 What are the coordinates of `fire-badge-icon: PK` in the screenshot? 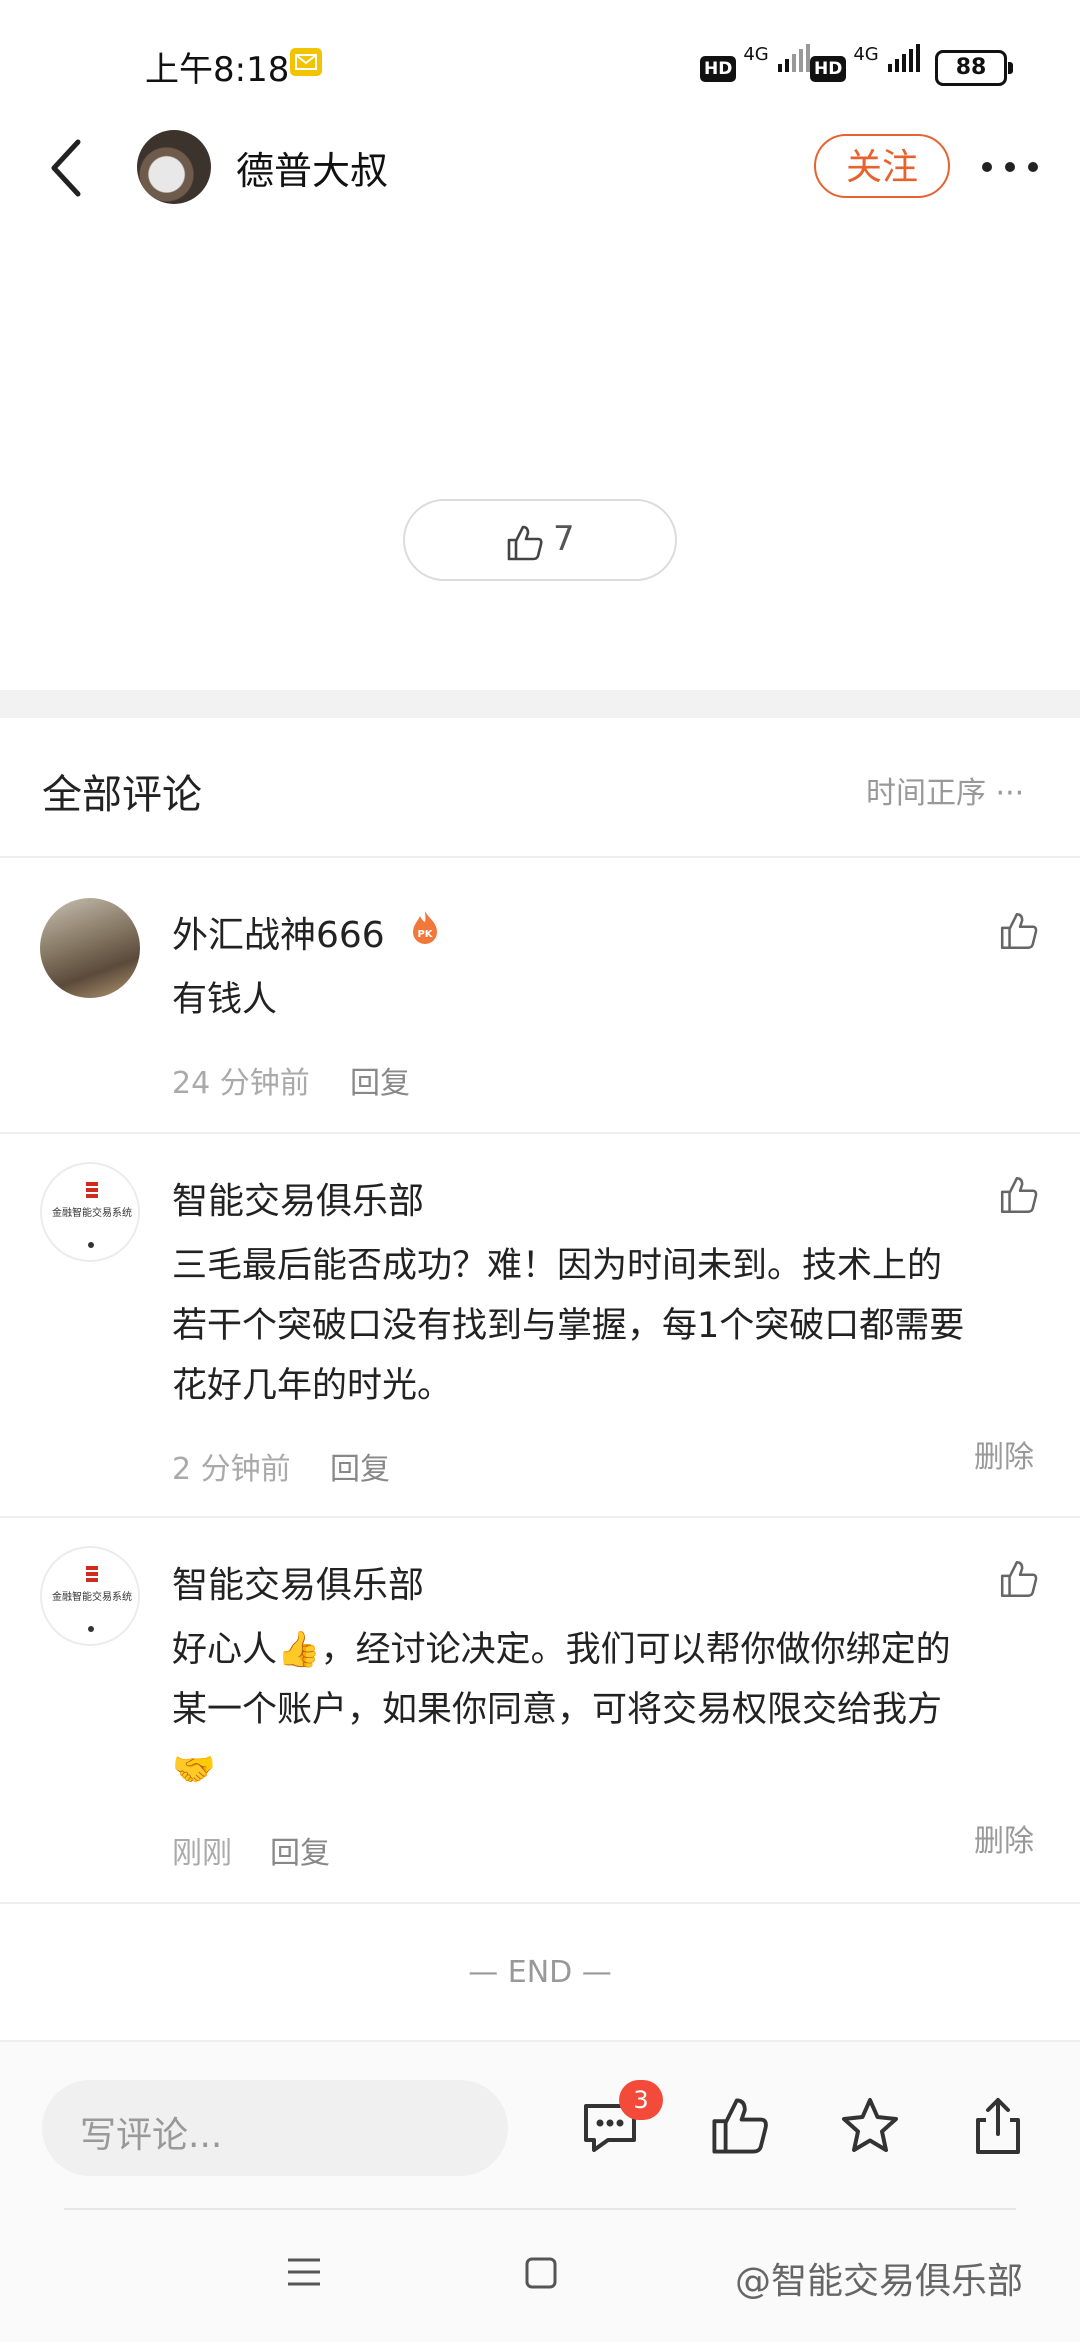 It's located at (425, 927).